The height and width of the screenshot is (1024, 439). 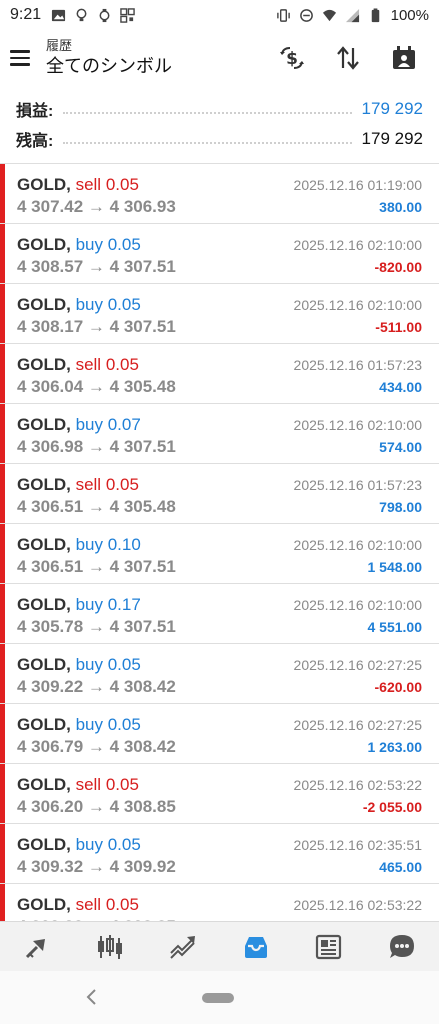 I want to click on news-icon, so click(x=329, y=947).